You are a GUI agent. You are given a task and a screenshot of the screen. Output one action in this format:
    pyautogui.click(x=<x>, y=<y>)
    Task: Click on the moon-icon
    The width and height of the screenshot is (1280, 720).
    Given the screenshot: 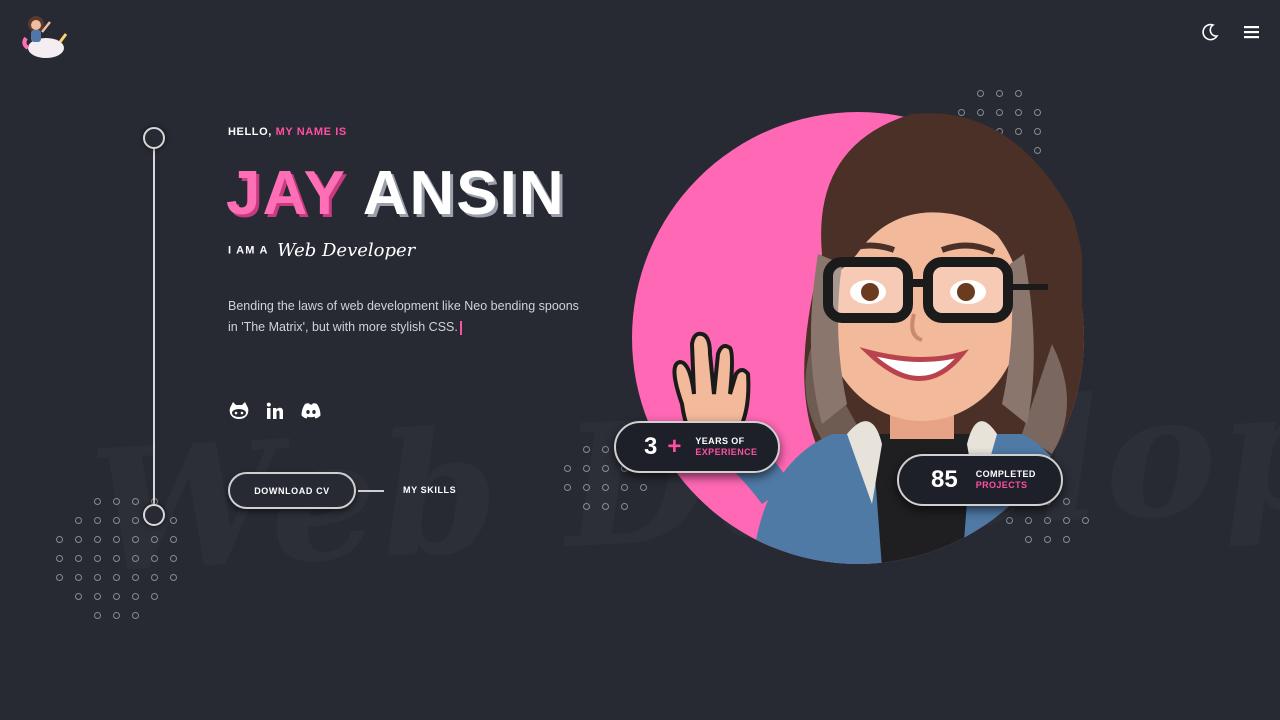 What is the action you would take?
    pyautogui.click(x=1210, y=32)
    